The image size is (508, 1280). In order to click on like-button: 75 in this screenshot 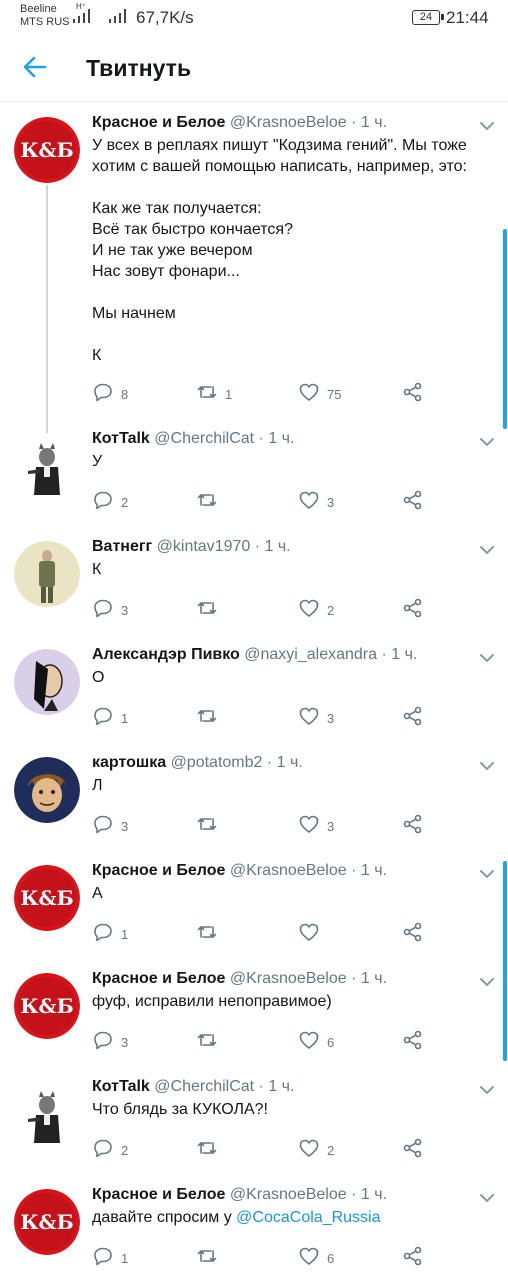, I will do `click(319, 394)`.